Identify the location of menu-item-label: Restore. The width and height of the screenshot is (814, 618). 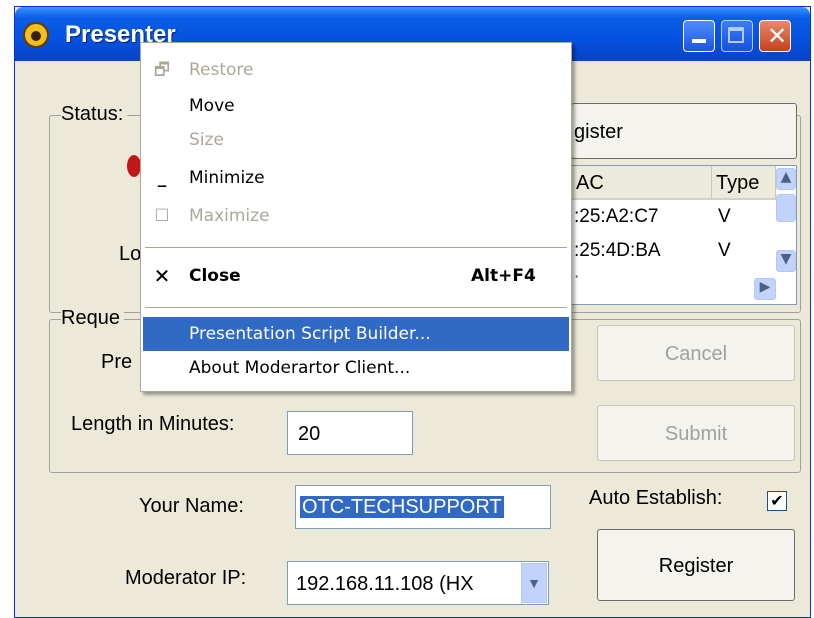
(221, 70).